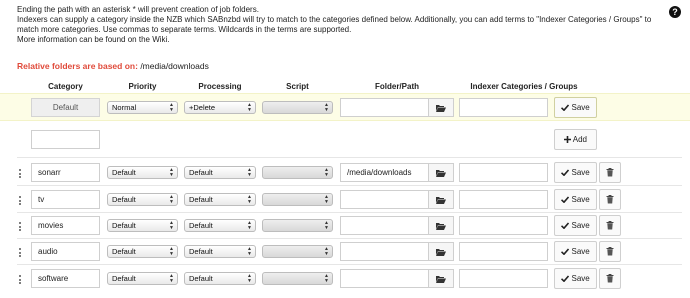 The height and width of the screenshot is (298, 690). I want to click on header-indexer-categories: Indexer Categories / Groups, so click(524, 86).